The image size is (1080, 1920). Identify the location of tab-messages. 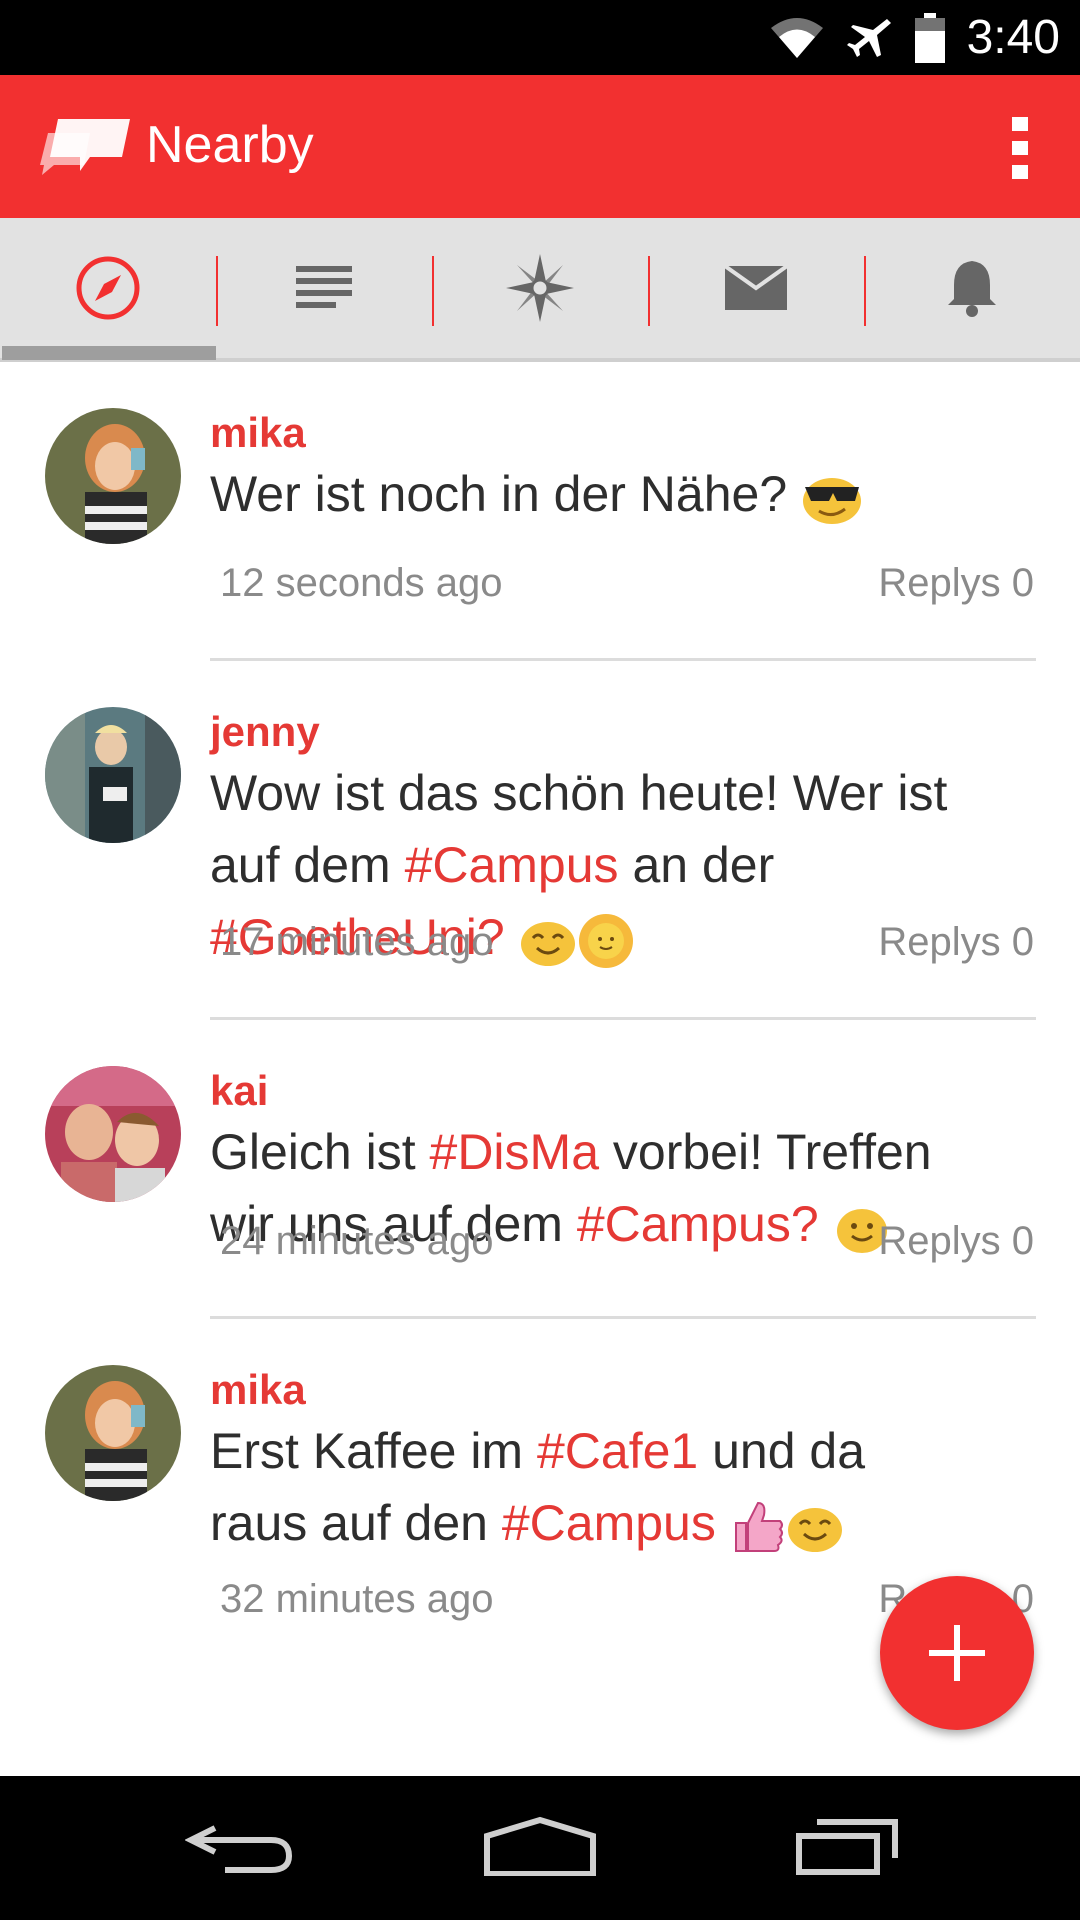
(756, 288).